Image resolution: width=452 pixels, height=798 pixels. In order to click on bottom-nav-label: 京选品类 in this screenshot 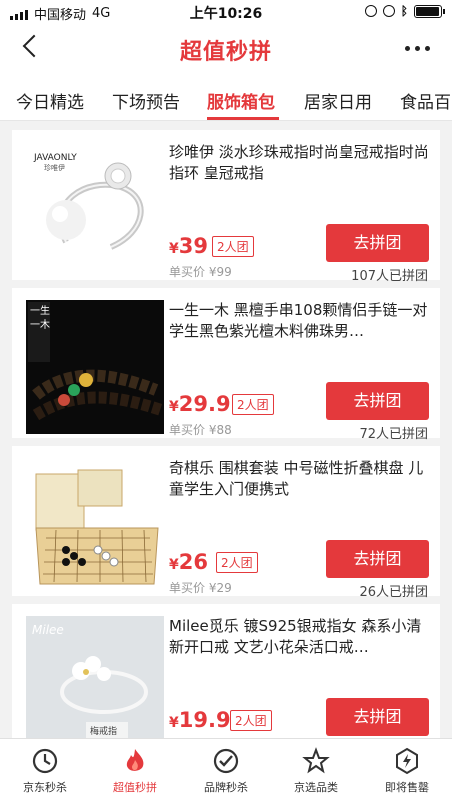, I will do `click(316, 787)`.